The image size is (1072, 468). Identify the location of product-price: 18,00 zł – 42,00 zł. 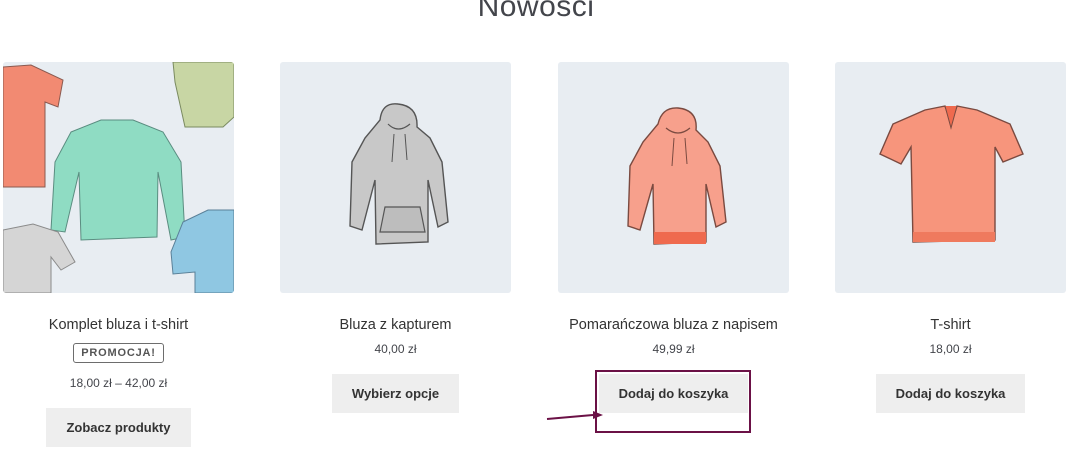
(118, 383).